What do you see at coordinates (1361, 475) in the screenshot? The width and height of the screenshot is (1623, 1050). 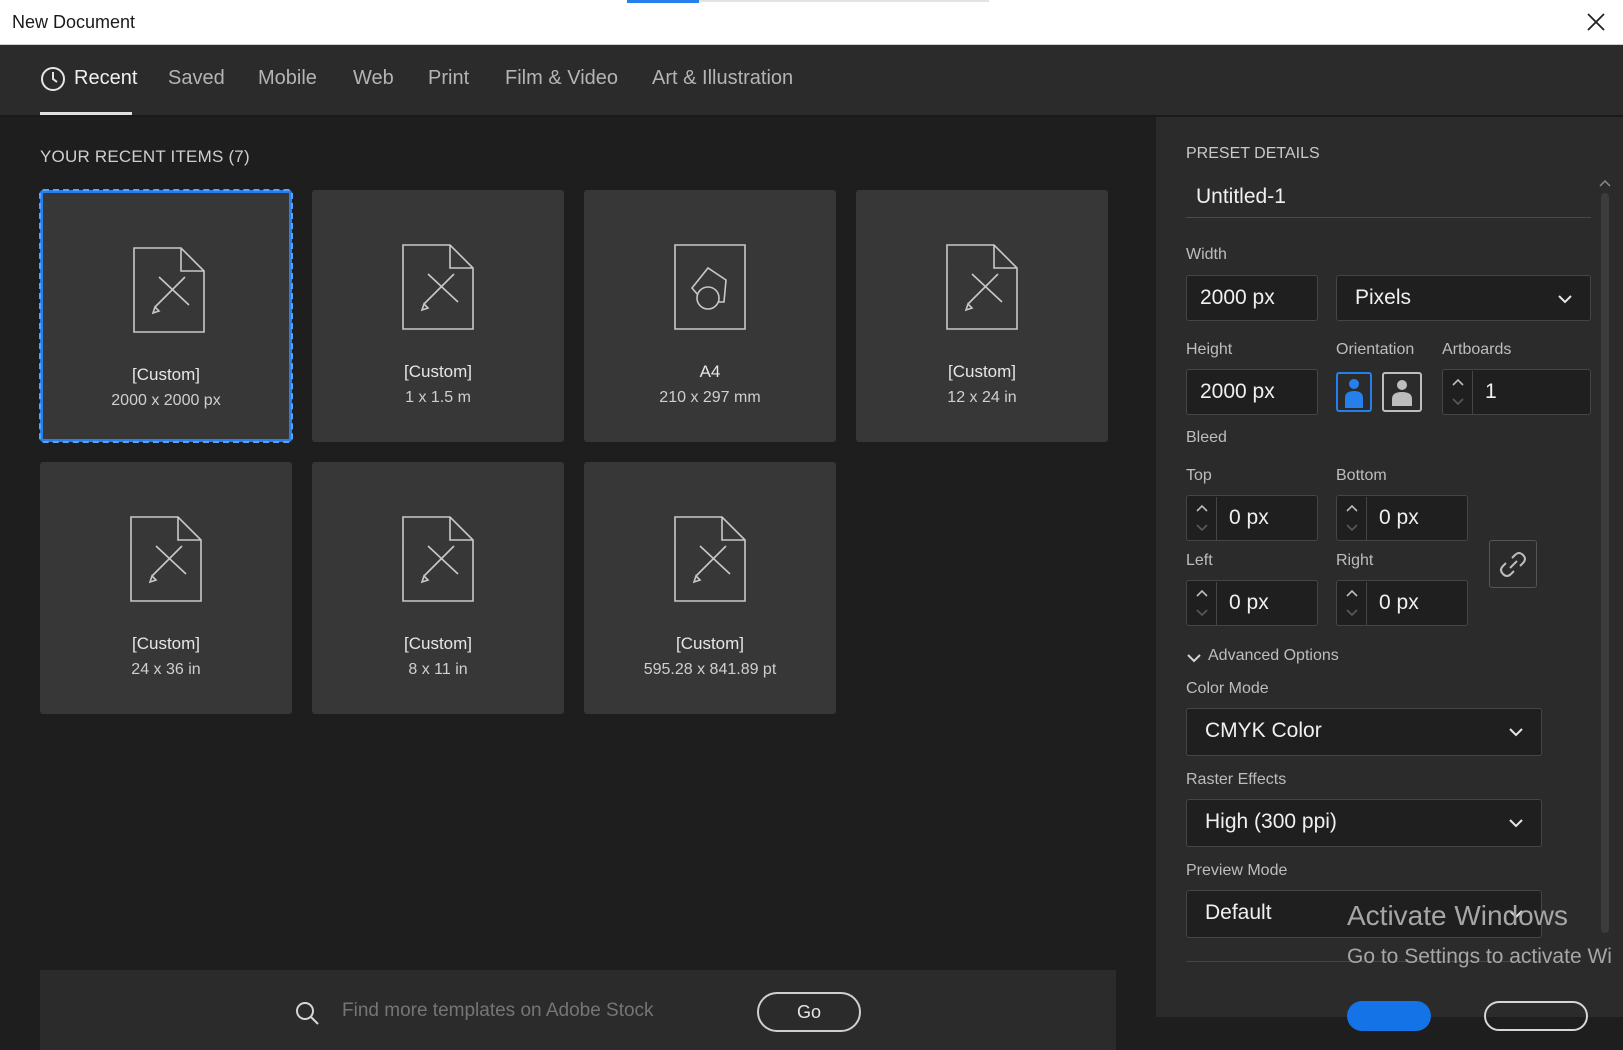 I see `bleed-bottom-label: Bottom` at bounding box center [1361, 475].